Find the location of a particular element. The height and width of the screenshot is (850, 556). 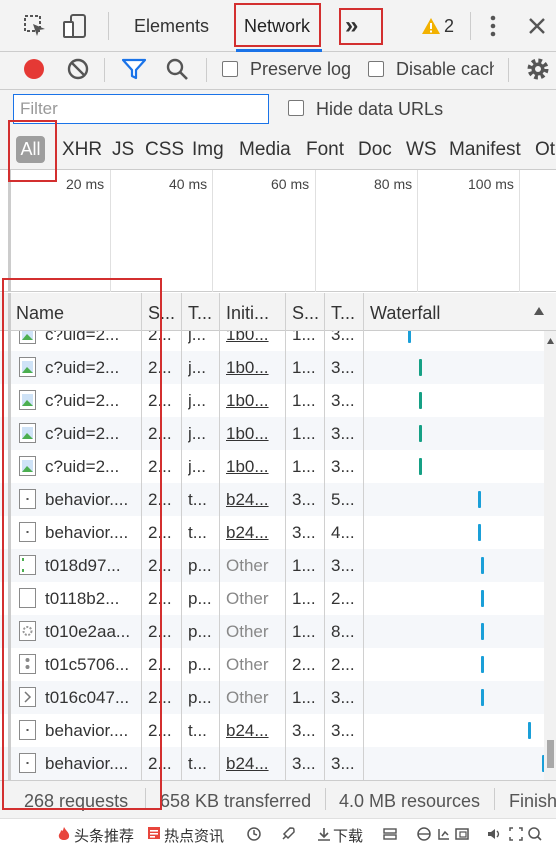

type-filter-all: All is located at coordinates (30, 149).